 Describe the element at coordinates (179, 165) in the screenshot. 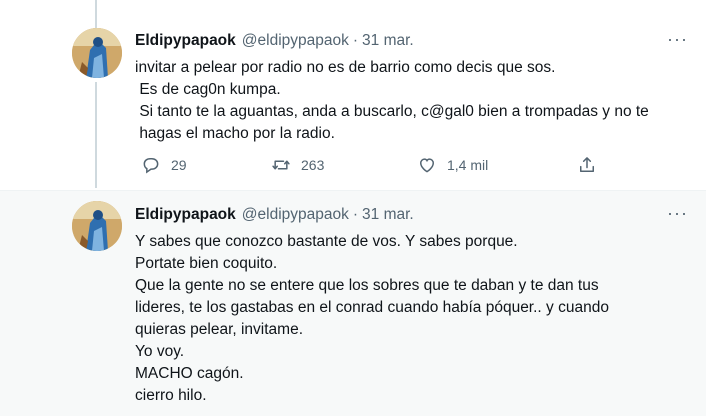

I see `reply-count: 29` at that location.